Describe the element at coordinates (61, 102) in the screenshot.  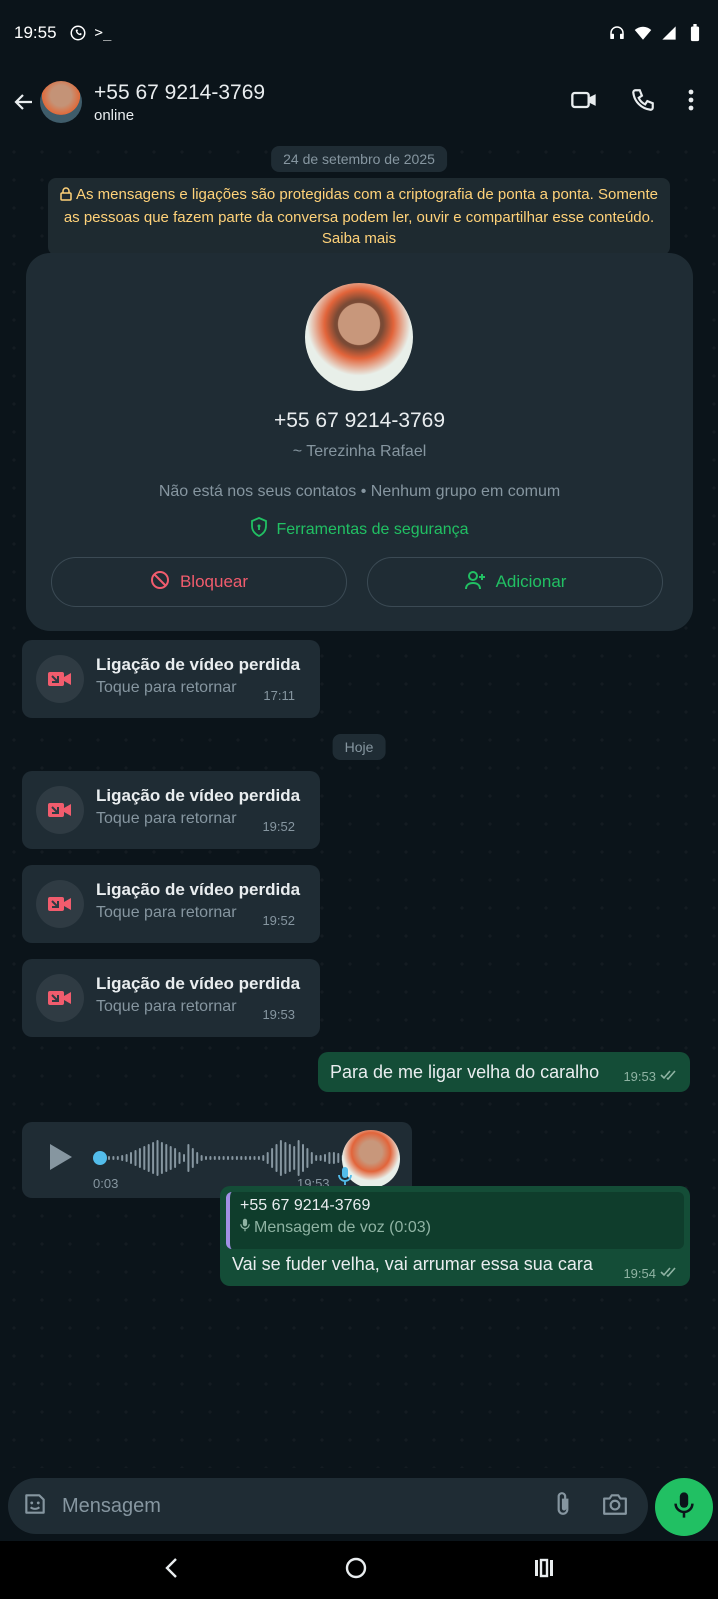
I see `avatar` at that location.